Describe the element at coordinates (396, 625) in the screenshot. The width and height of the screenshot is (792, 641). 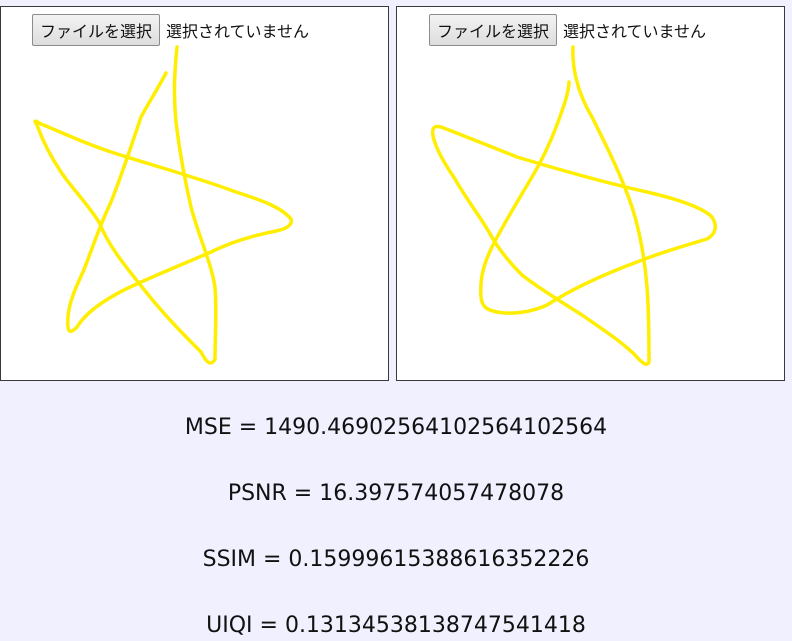
I see `uiqi-metric: UIQI = 0.13134538138747541418` at that location.